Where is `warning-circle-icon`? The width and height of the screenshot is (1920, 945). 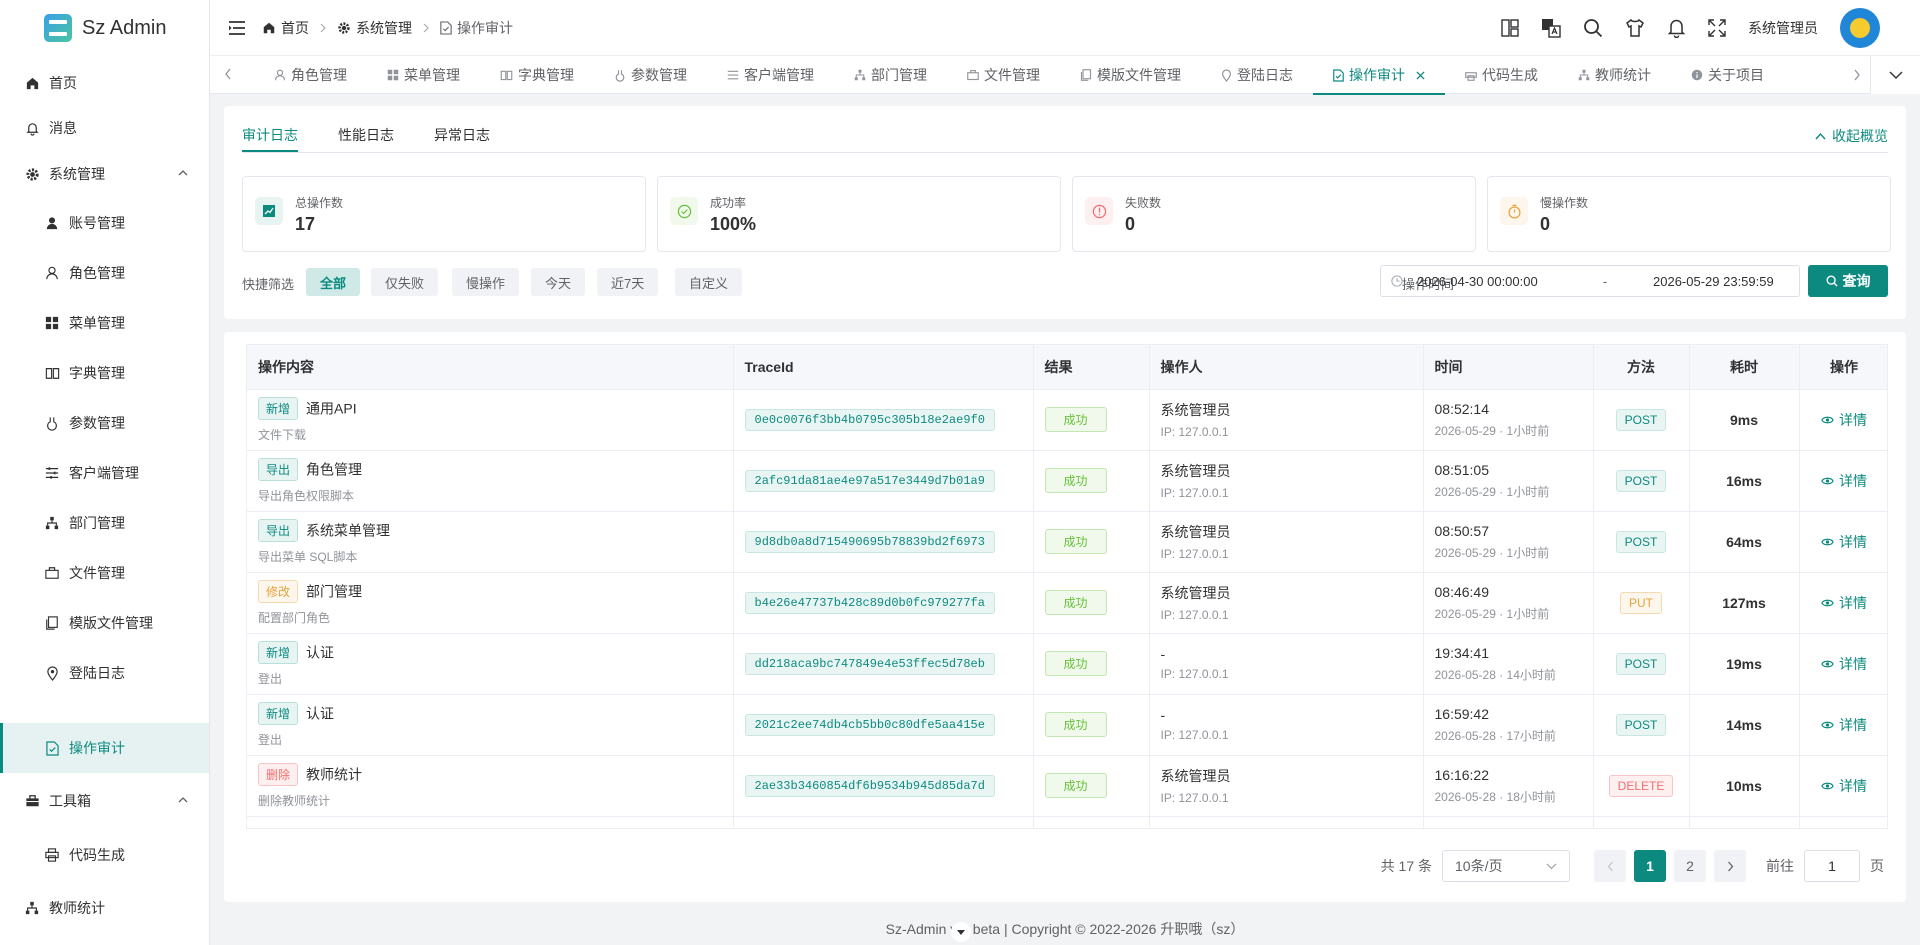 warning-circle-icon is located at coordinates (1099, 211).